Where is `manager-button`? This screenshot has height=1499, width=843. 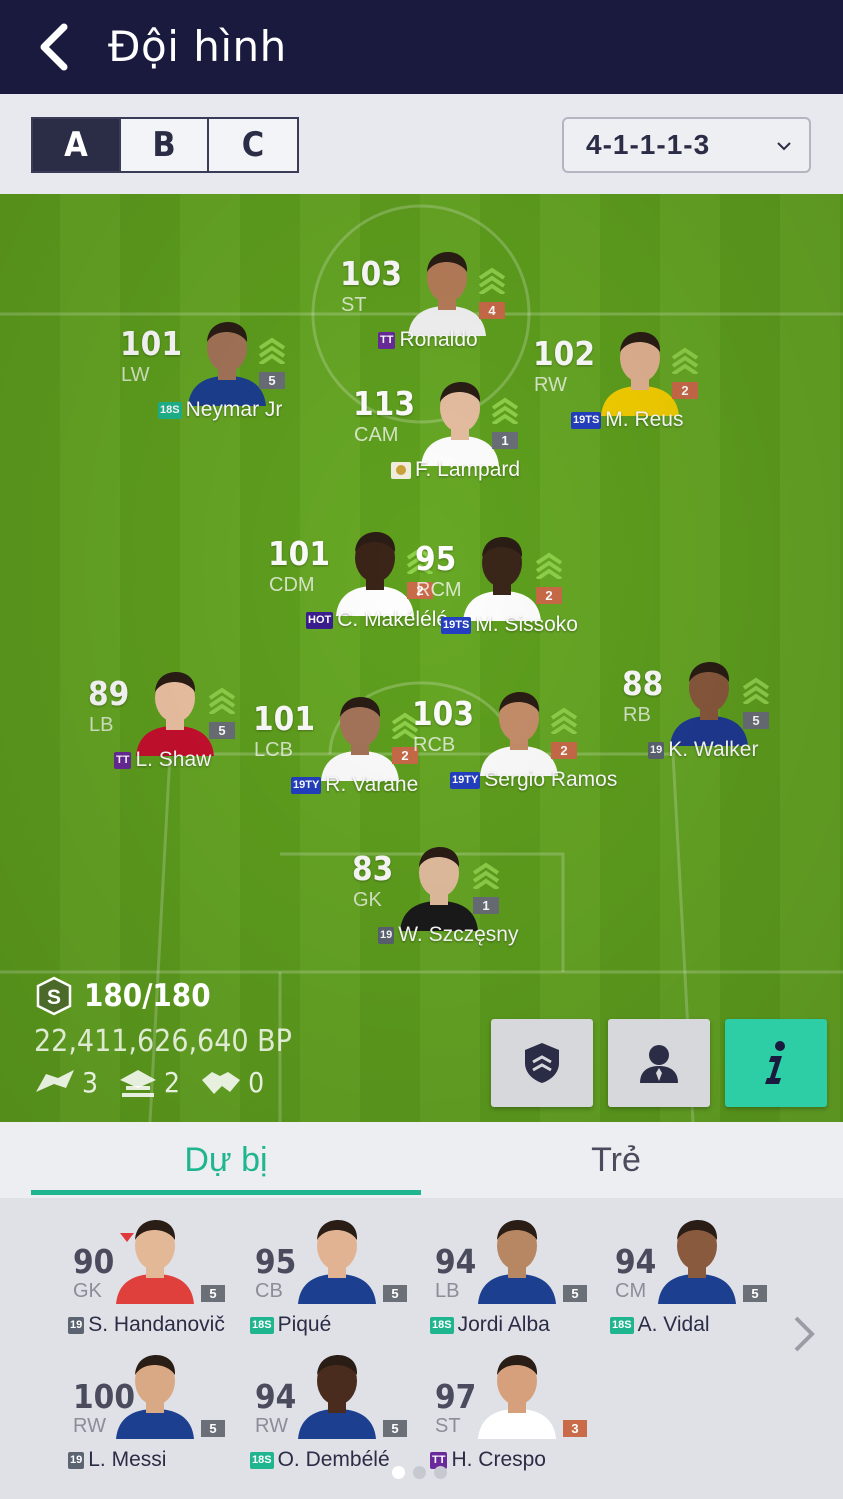
manager-button is located at coordinates (659, 1063).